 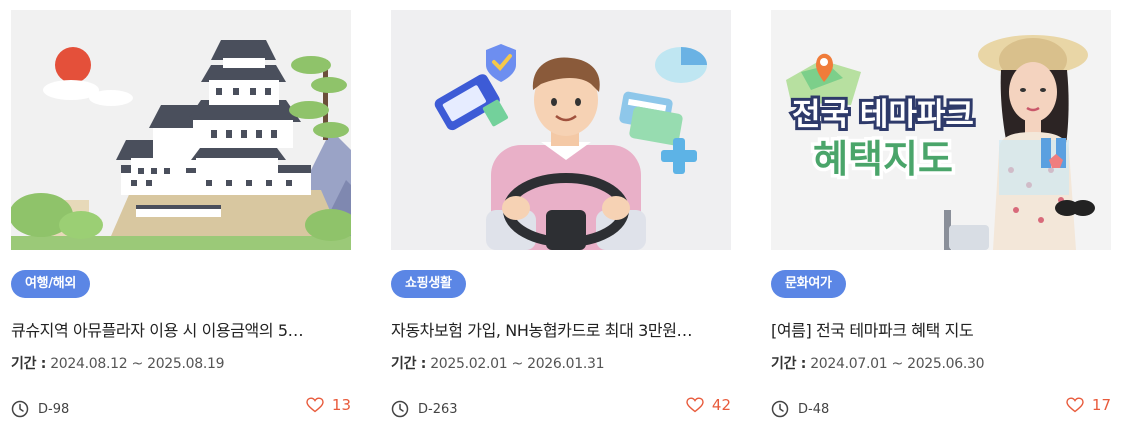 What do you see at coordinates (438, 409) in the screenshot?
I see `dday-value: D-263` at bounding box center [438, 409].